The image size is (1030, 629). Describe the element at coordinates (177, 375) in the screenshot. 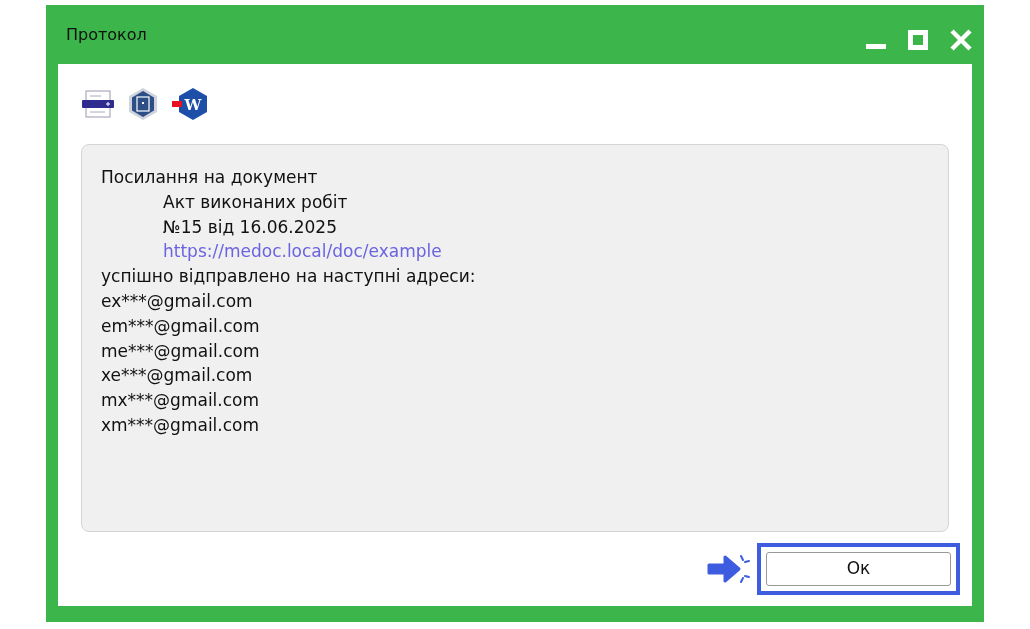

I see `message-line: xe***@gmail.com` at that location.